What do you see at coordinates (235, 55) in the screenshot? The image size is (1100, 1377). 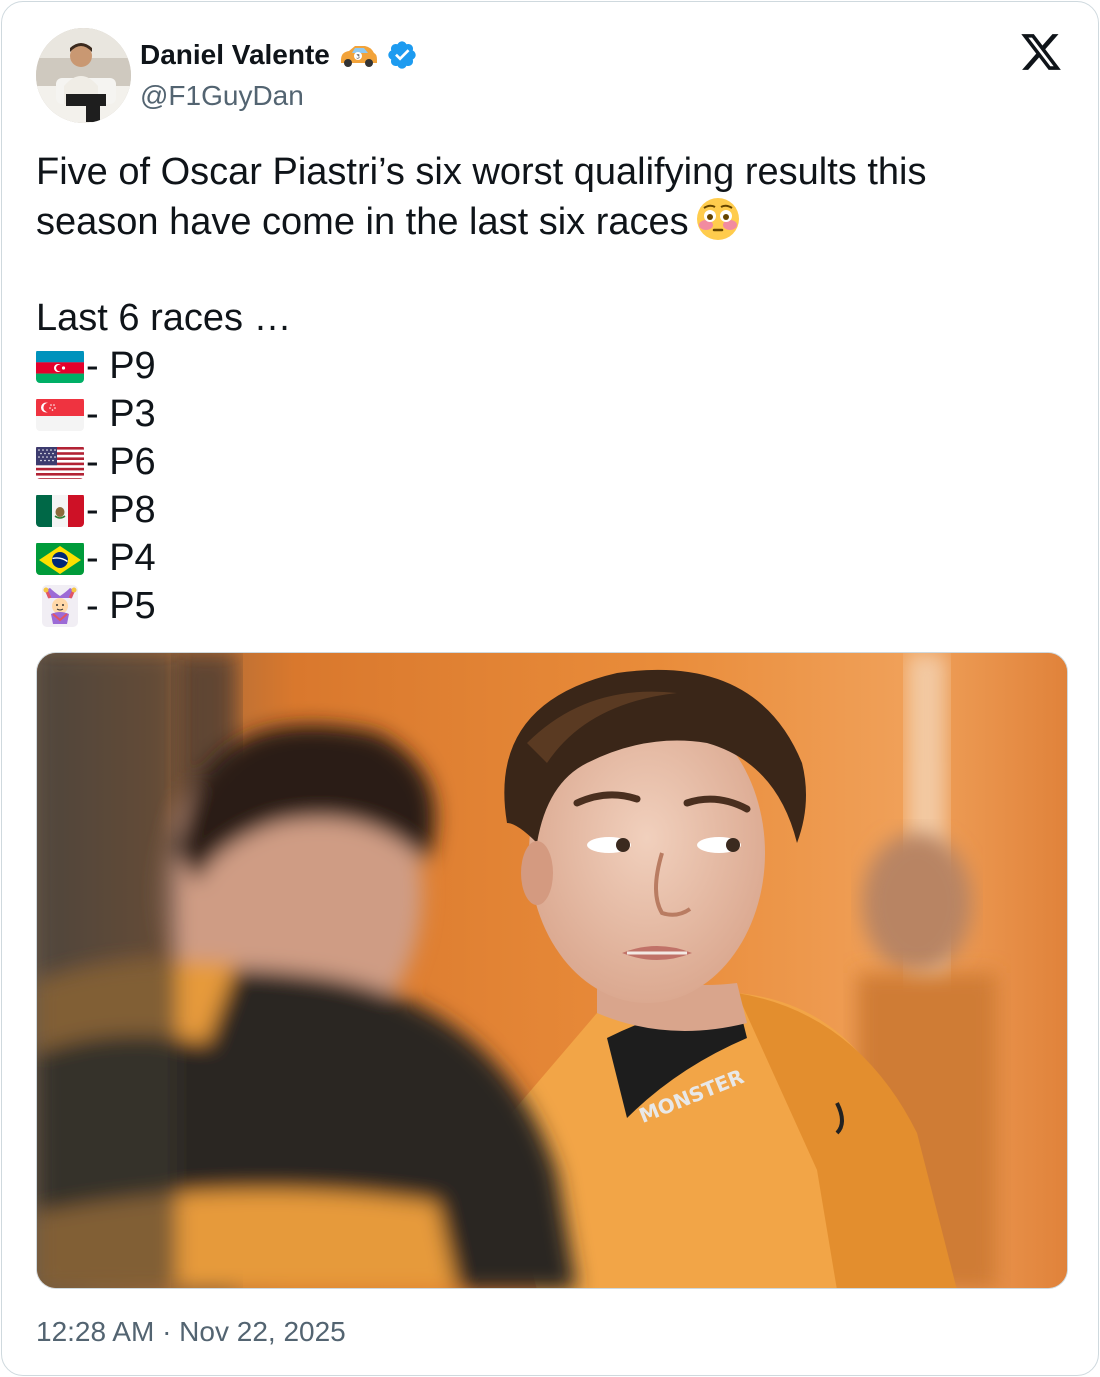 I see `display-name: Daniel Valente` at bounding box center [235, 55].